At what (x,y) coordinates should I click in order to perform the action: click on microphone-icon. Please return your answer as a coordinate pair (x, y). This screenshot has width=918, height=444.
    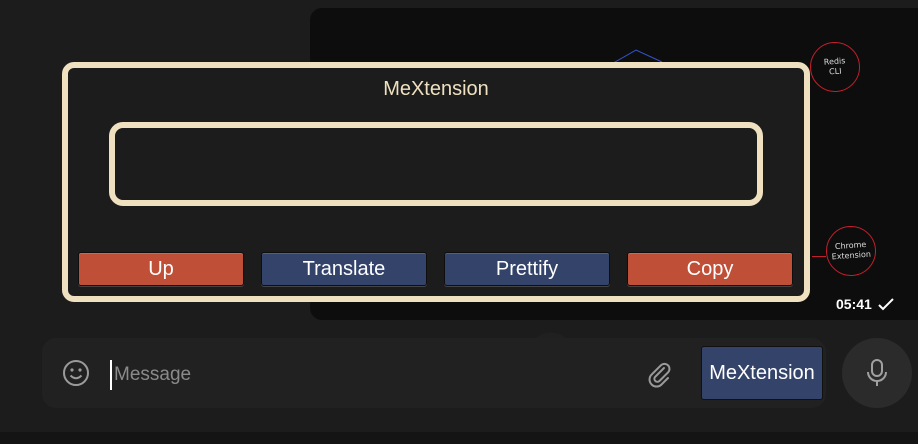
    Looking at the image, I should click on (877, 372).